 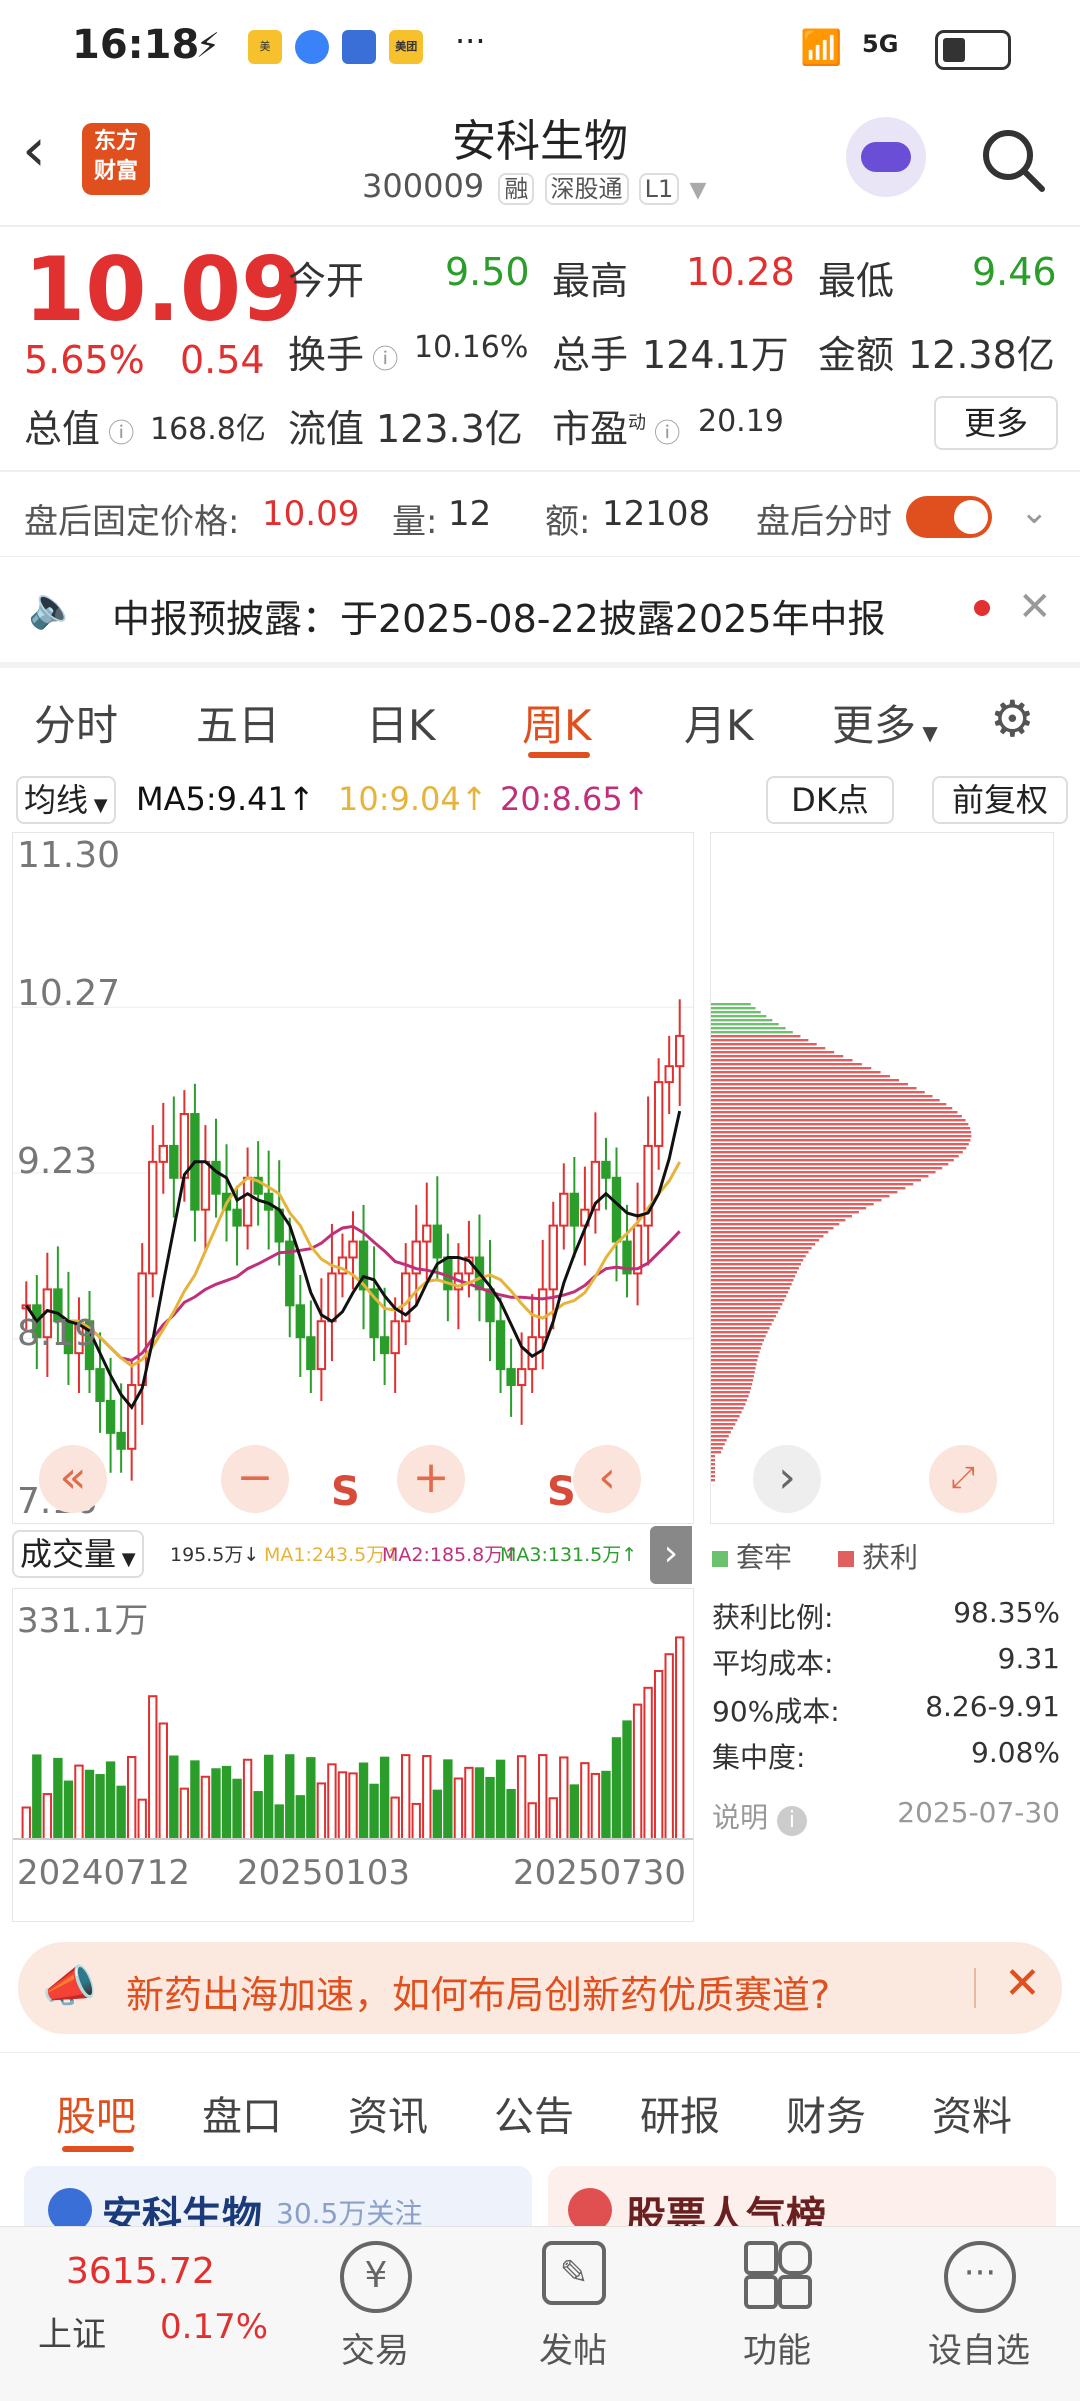 What do you see at coordinates (376, 2277) in the screenshot?
I see `trade-icon: ¥` at bounding box center [376, 2277].